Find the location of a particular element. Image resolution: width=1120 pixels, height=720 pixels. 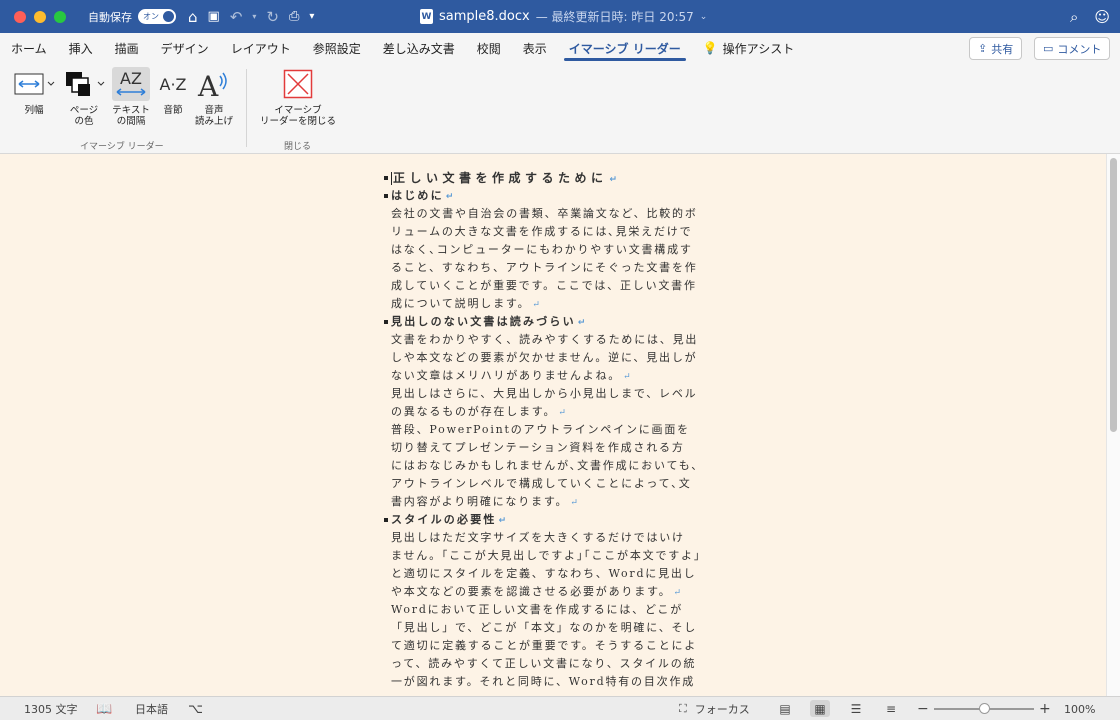

tab-draw: 描画 is located at coordinates (127, 48).